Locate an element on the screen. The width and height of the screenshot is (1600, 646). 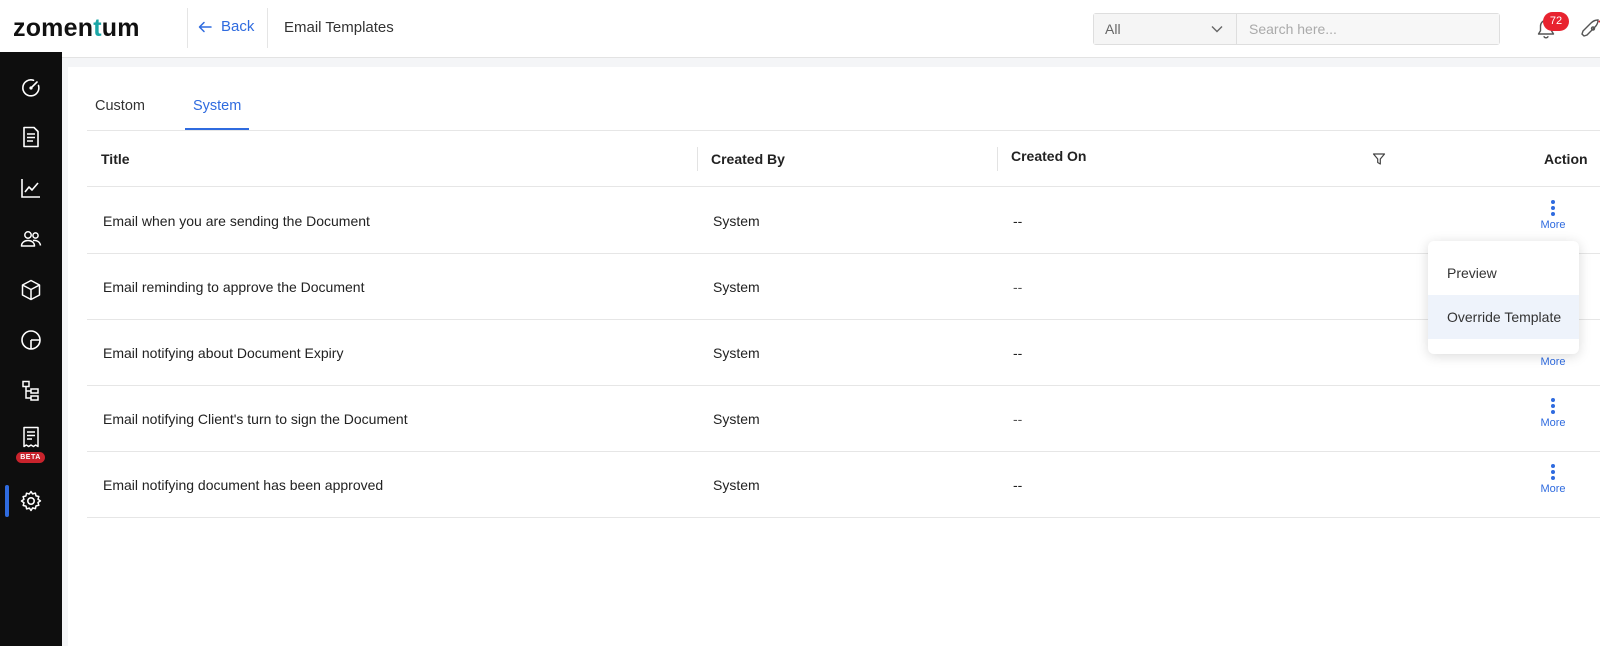
zomentum-logo: zomentum is located at coordinates (76, 28).